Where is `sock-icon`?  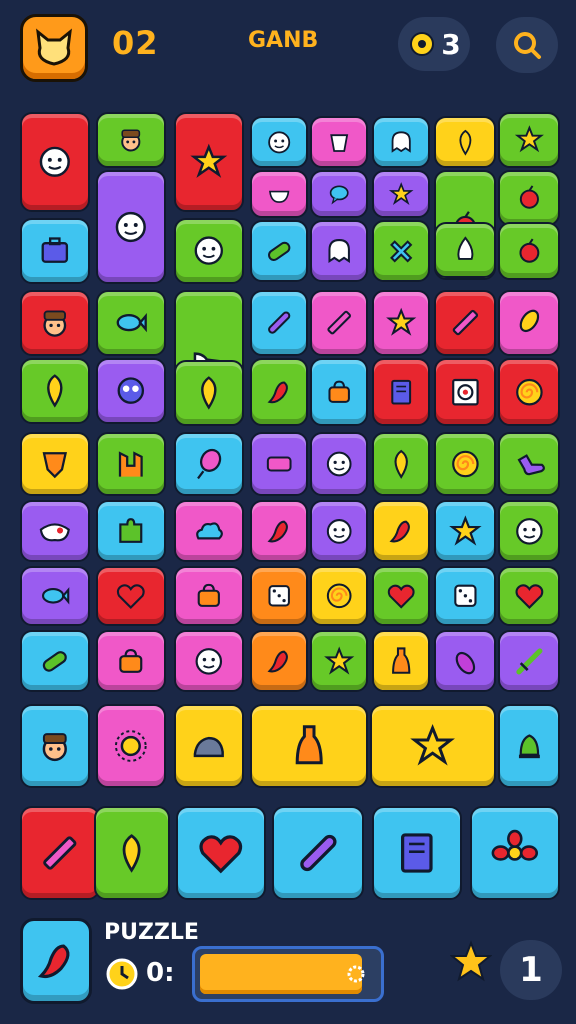 sock-icon is located at coordinates (531, 465).